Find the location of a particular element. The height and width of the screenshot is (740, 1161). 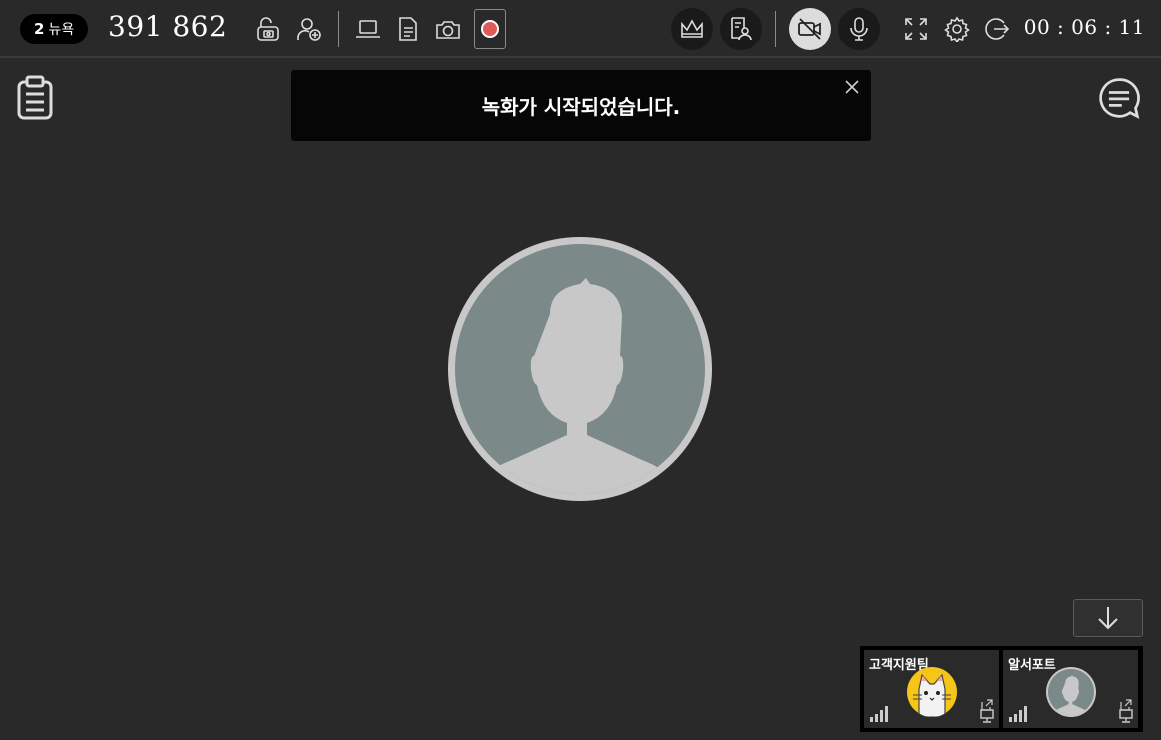

add-user-button is located at coordinates (309, 29).